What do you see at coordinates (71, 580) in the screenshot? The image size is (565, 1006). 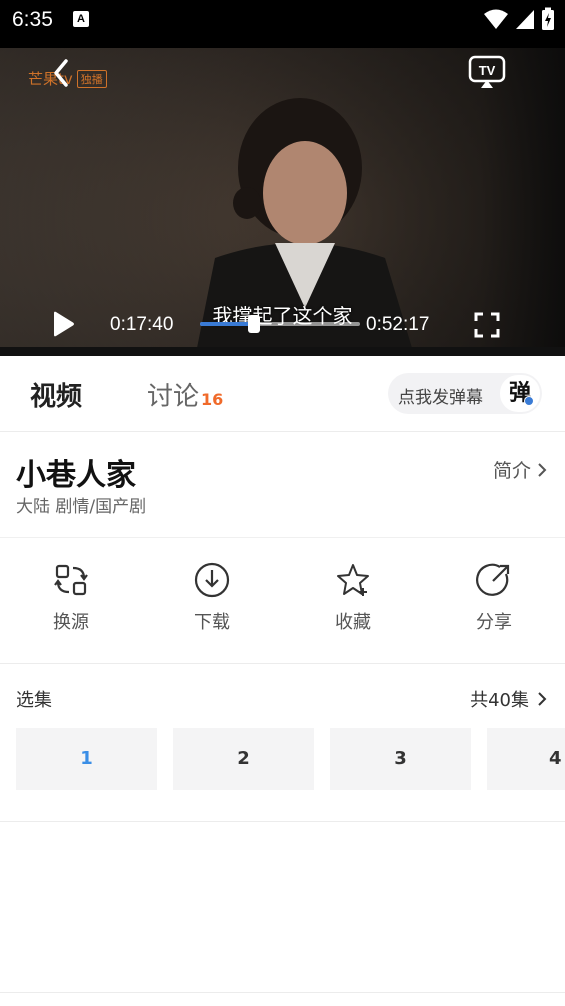 I see `switch-source-icon` at bounding box center [71, 580].